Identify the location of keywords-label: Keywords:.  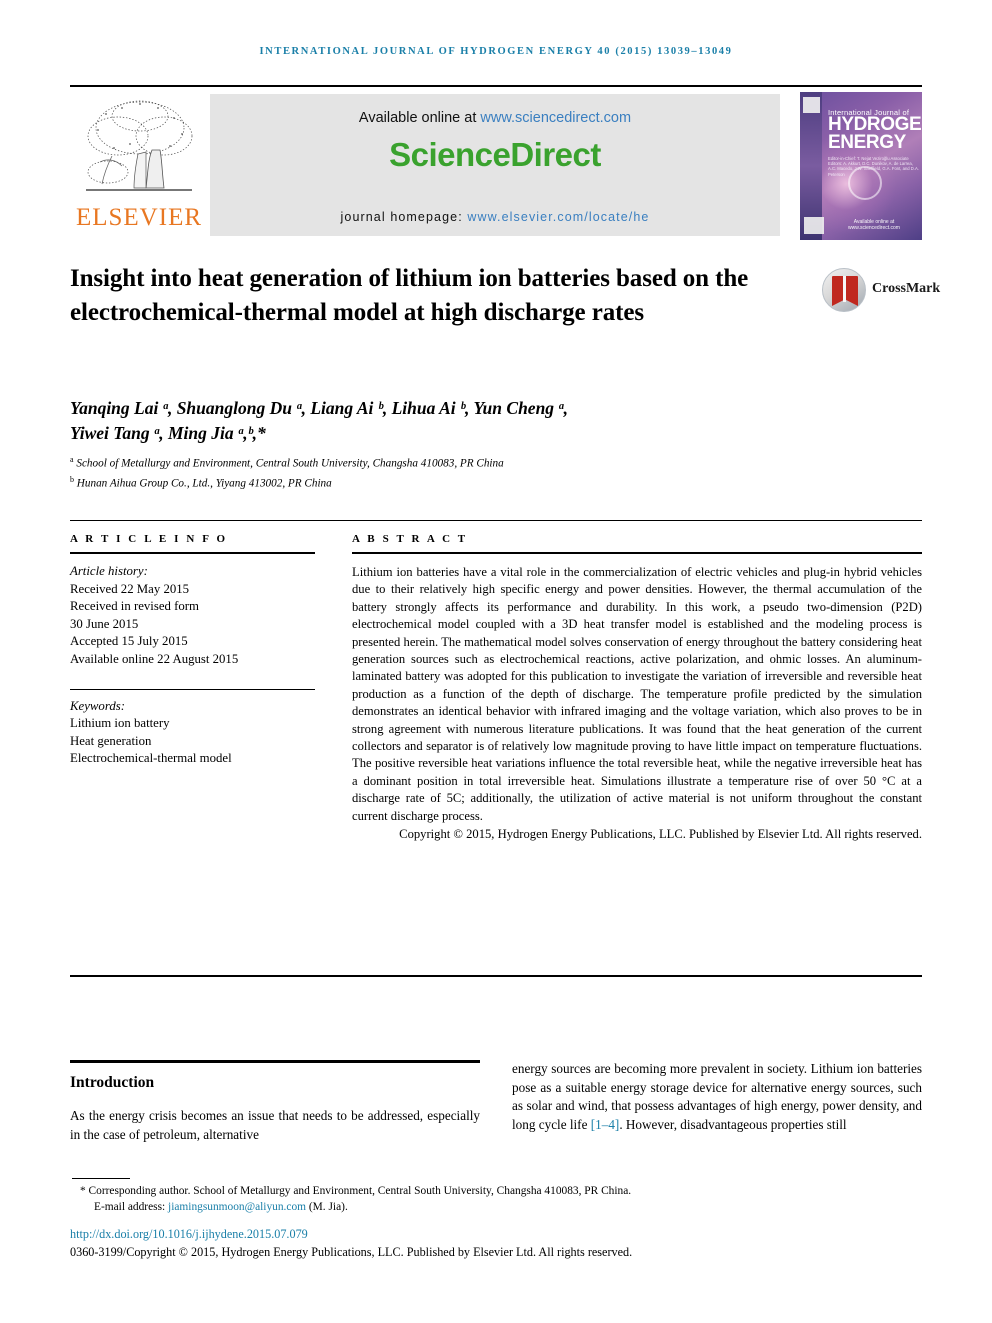
(97, 705).